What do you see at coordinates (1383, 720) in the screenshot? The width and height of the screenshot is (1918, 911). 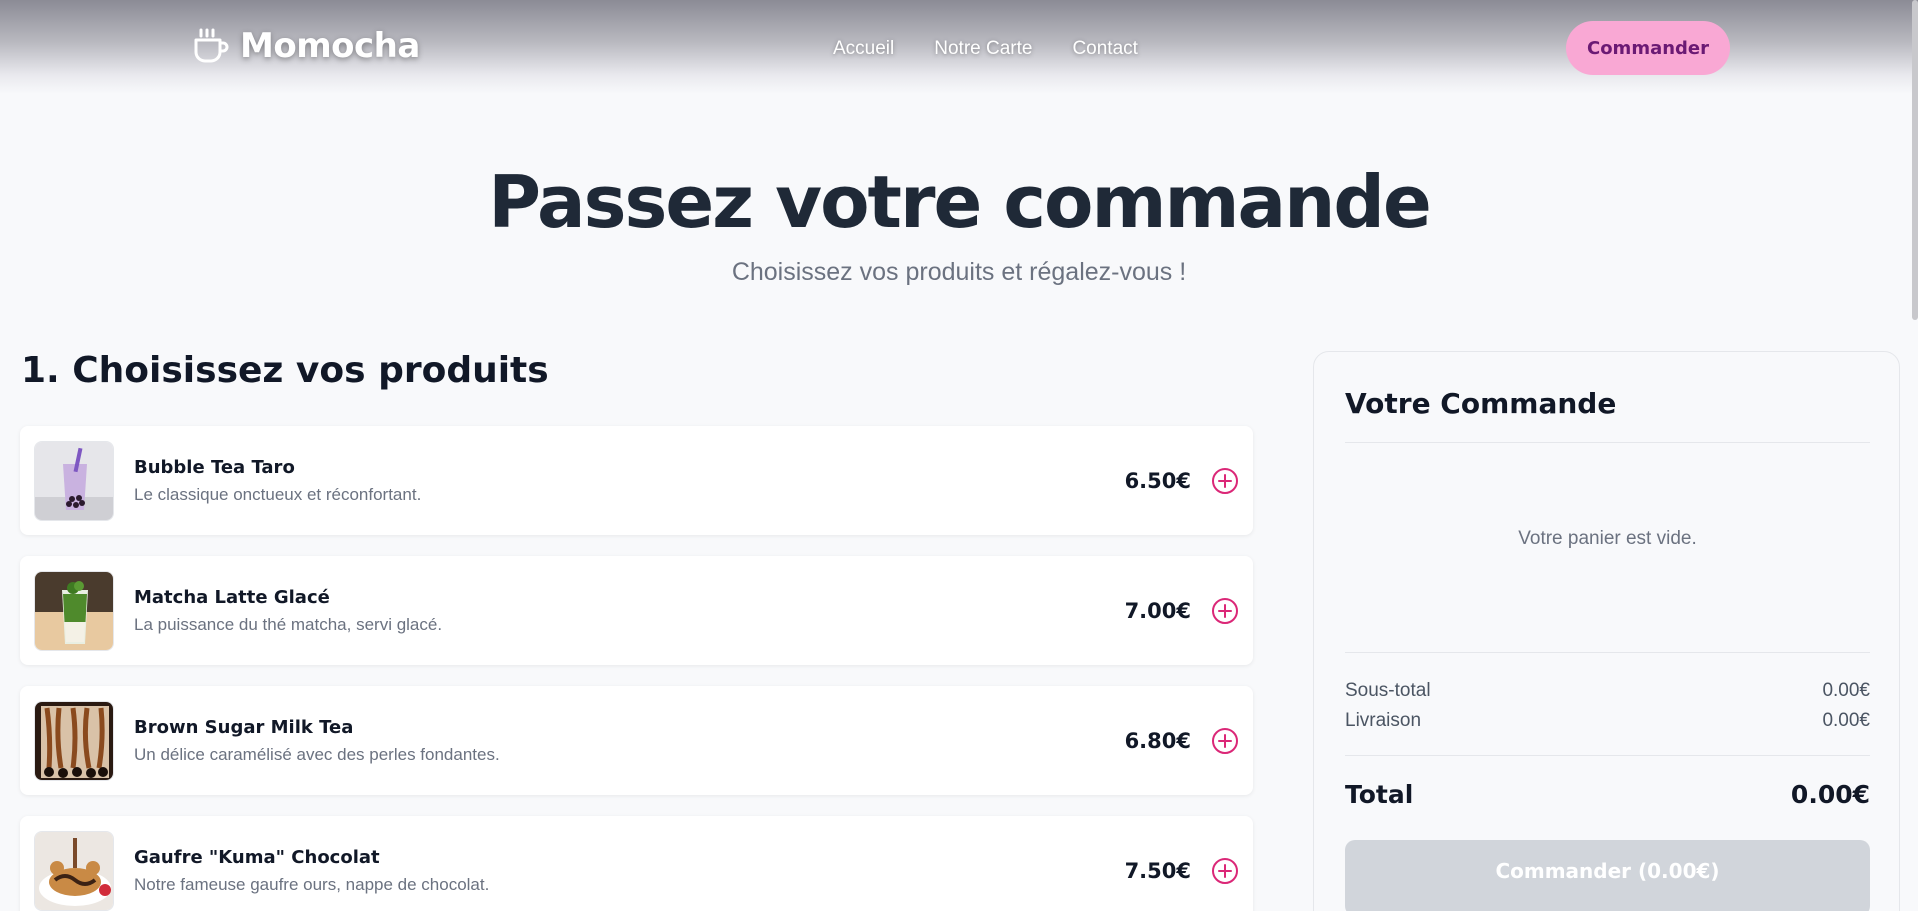 I see `delivery-label: Livraison` at bounding box center [1383, 720].